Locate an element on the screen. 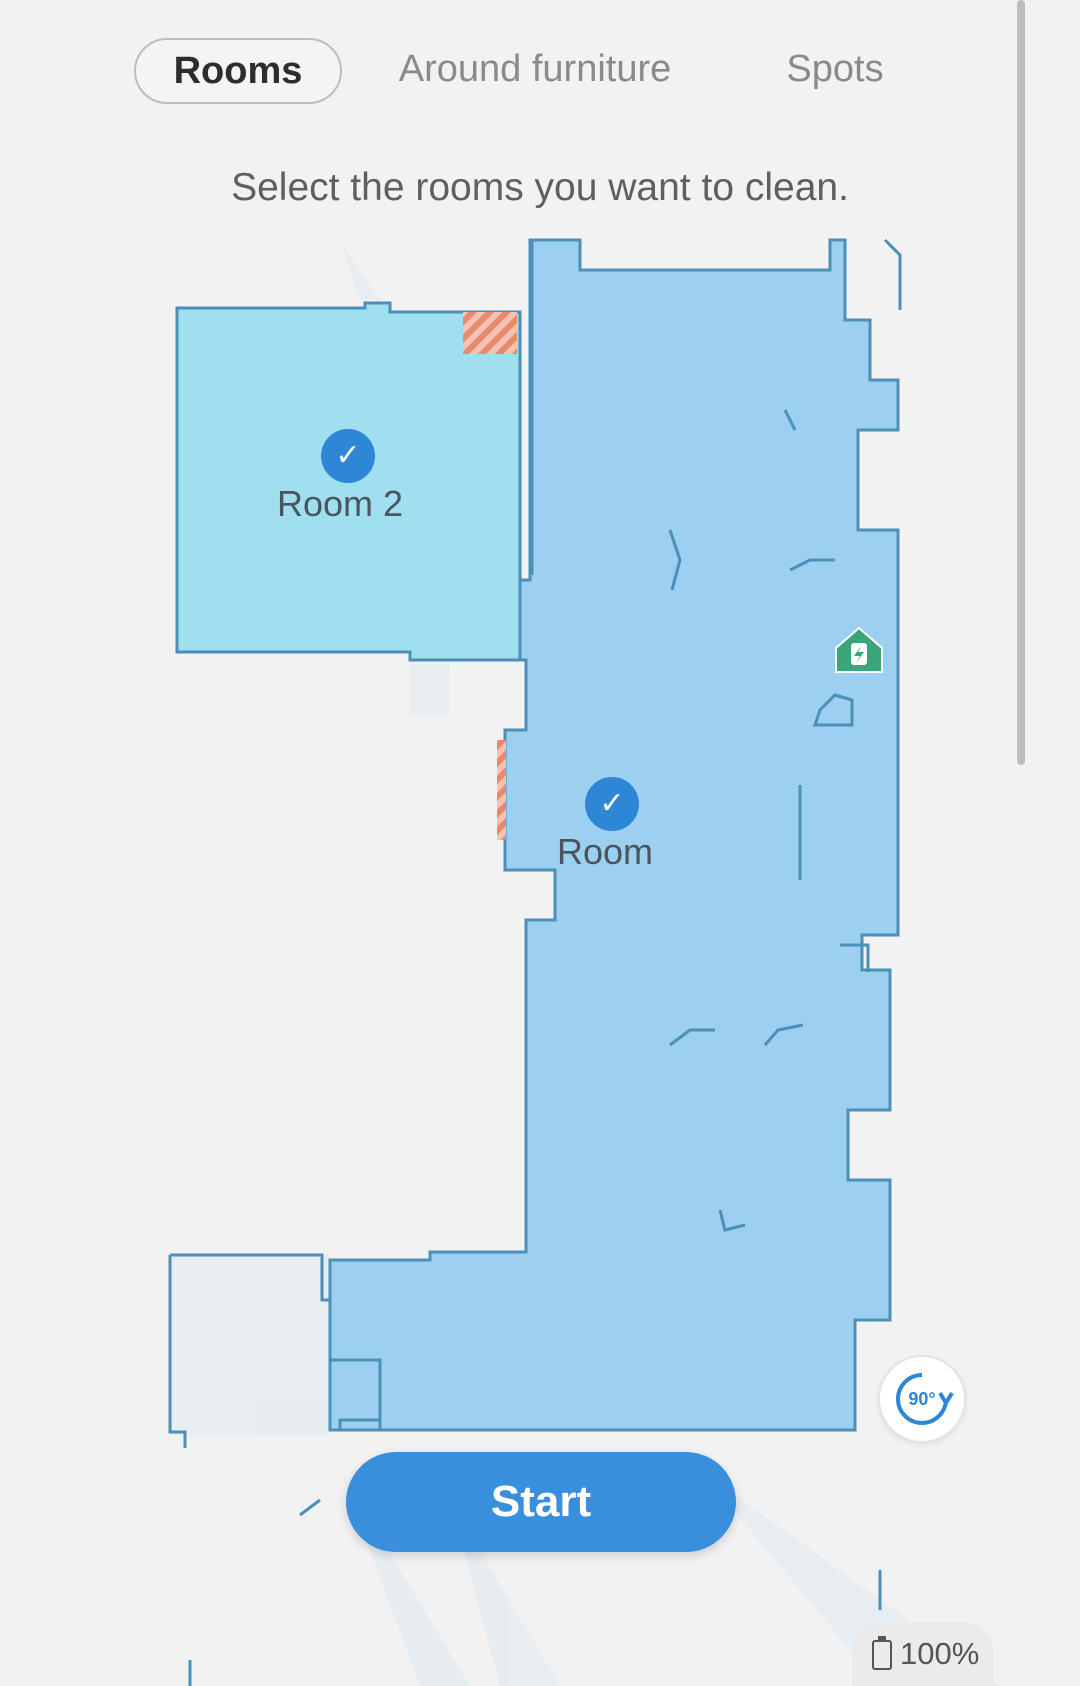 Image resolution: width=1080 pixels, height=1686 pixels. battery-level: 100% is located at coordinates (940, 1653).